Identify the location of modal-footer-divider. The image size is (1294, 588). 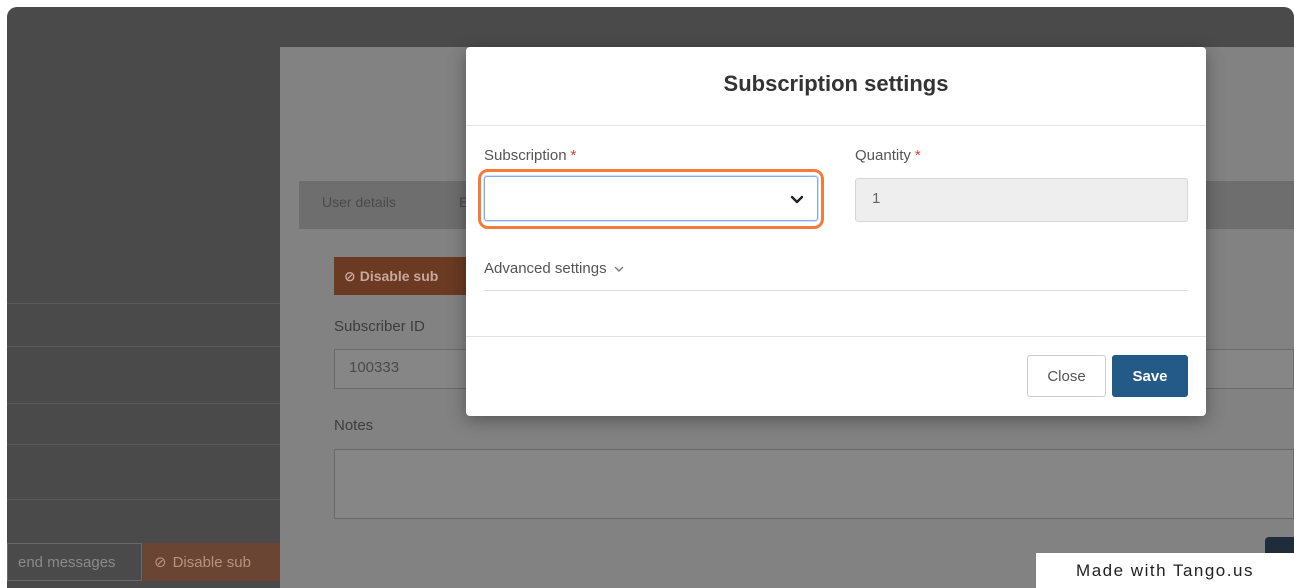
(836, 336).